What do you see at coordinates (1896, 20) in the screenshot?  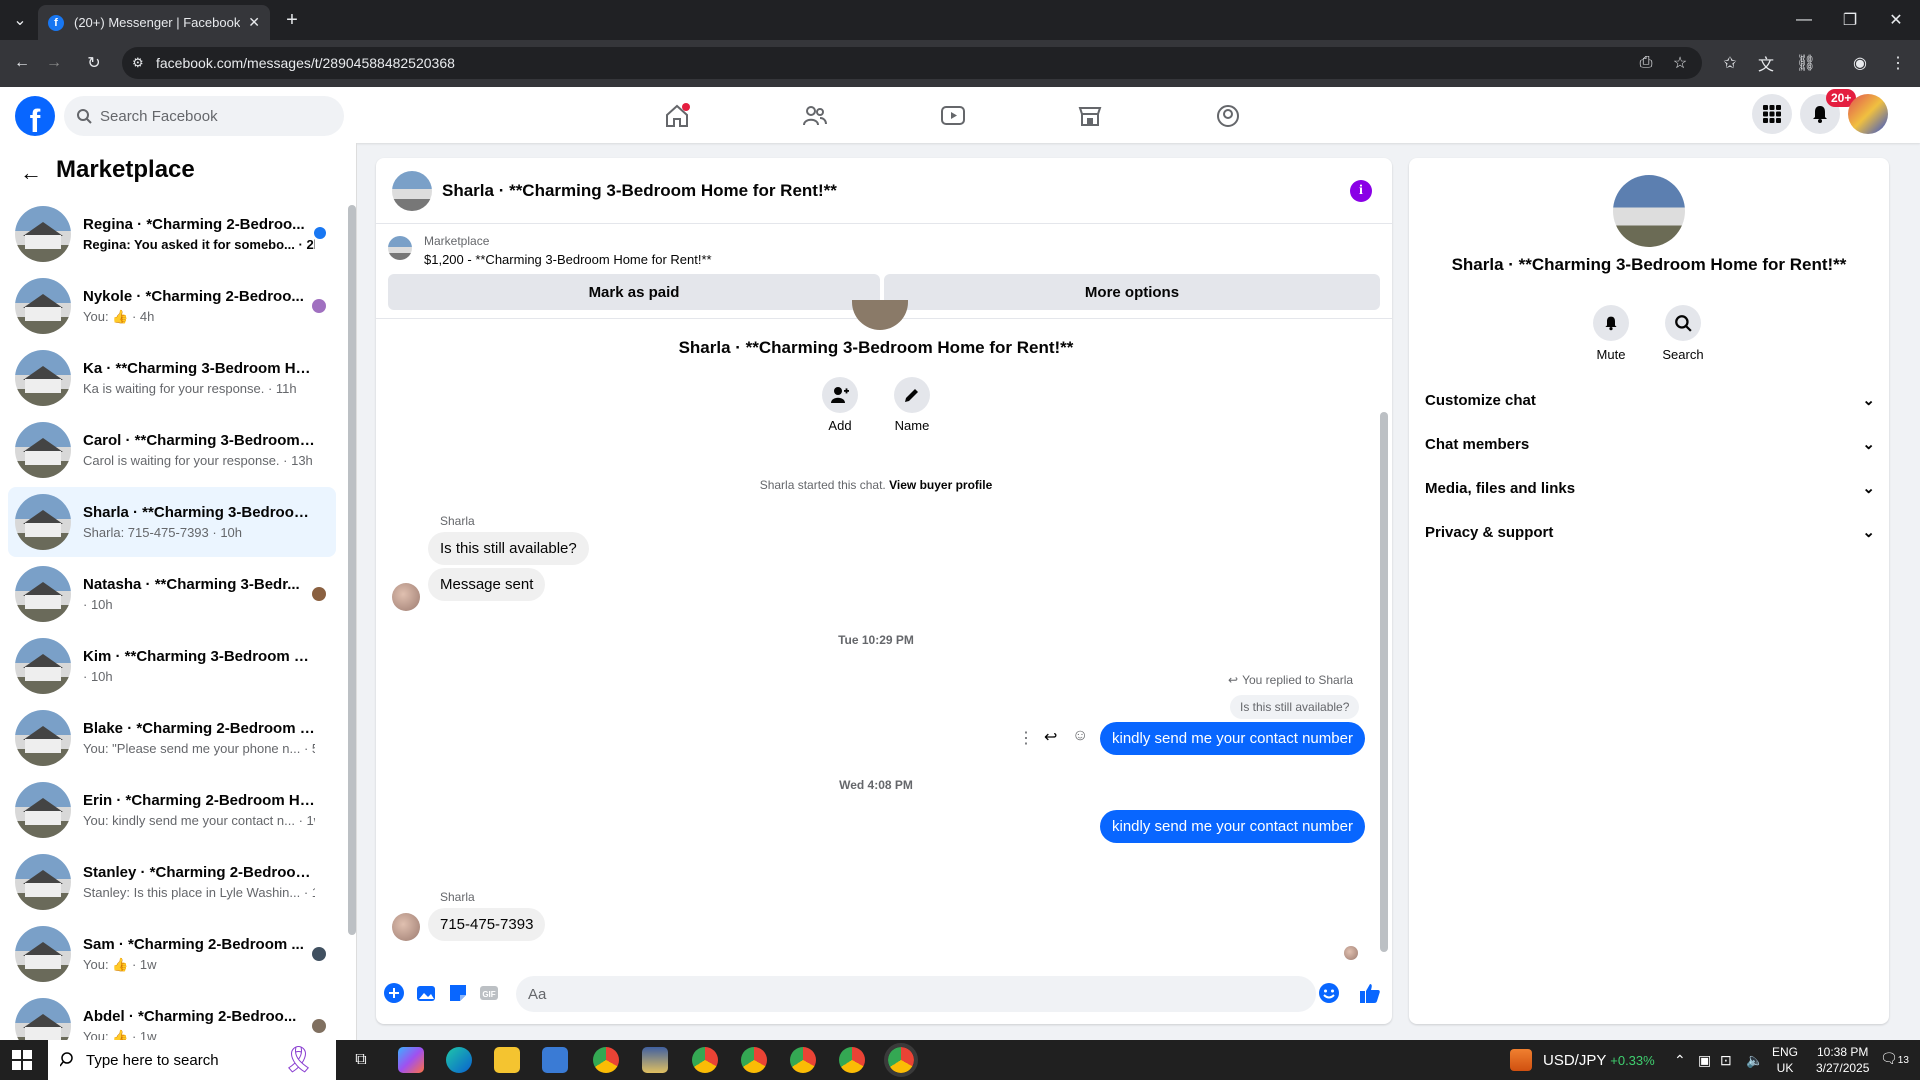 I see `close-window-icon: ✕` at bounding box center [1896, 20].